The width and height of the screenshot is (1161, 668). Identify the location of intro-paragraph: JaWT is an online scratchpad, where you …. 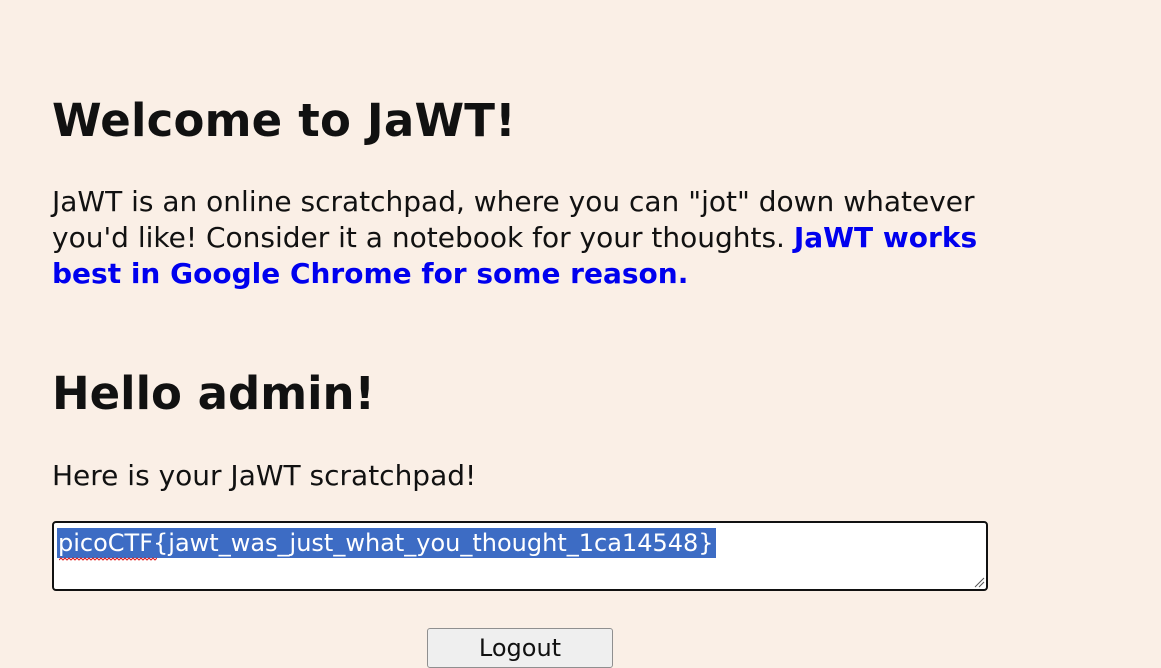
(517, 238).